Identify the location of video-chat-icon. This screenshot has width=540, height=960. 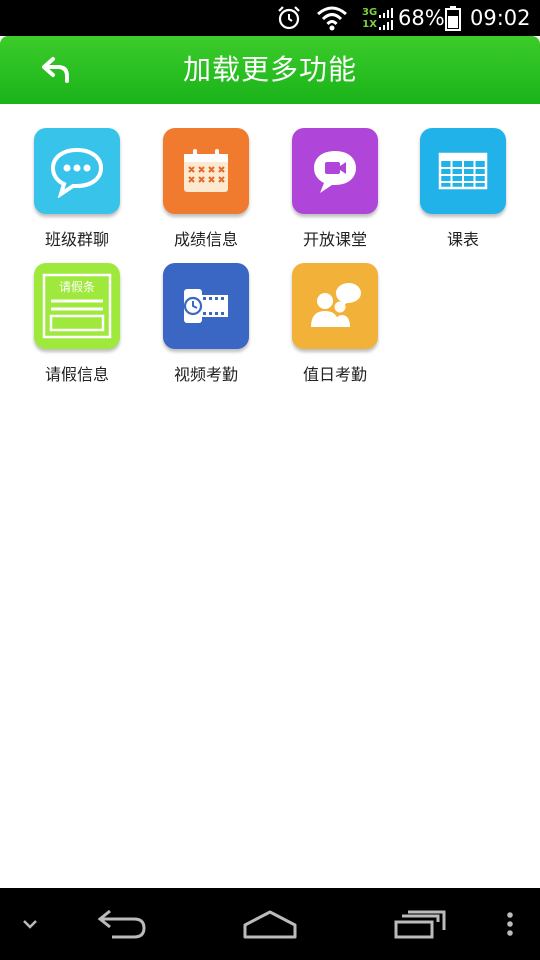
(335, 171).